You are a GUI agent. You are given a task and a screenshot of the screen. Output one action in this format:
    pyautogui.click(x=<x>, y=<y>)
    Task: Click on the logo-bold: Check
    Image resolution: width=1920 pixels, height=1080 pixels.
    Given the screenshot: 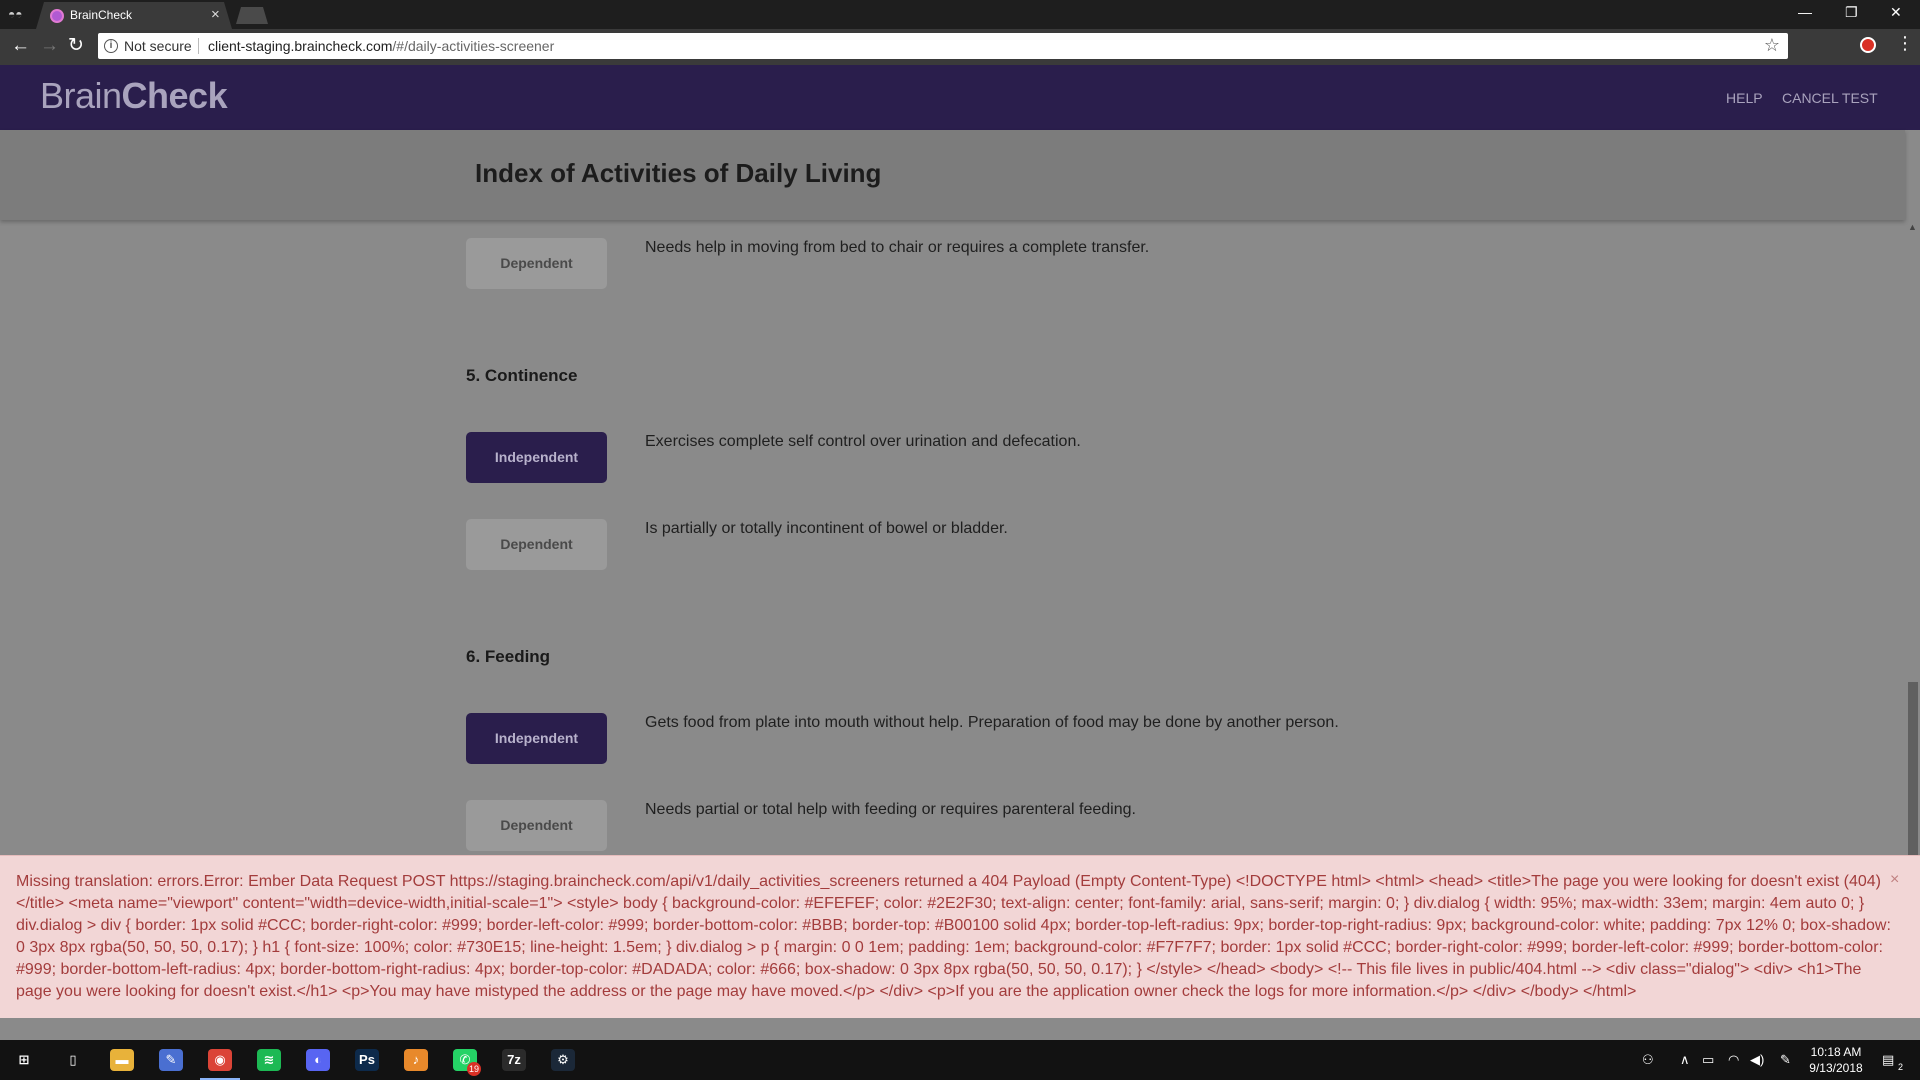 What is the action you would take?
    pyautogui.click(x=174, y=95)
    